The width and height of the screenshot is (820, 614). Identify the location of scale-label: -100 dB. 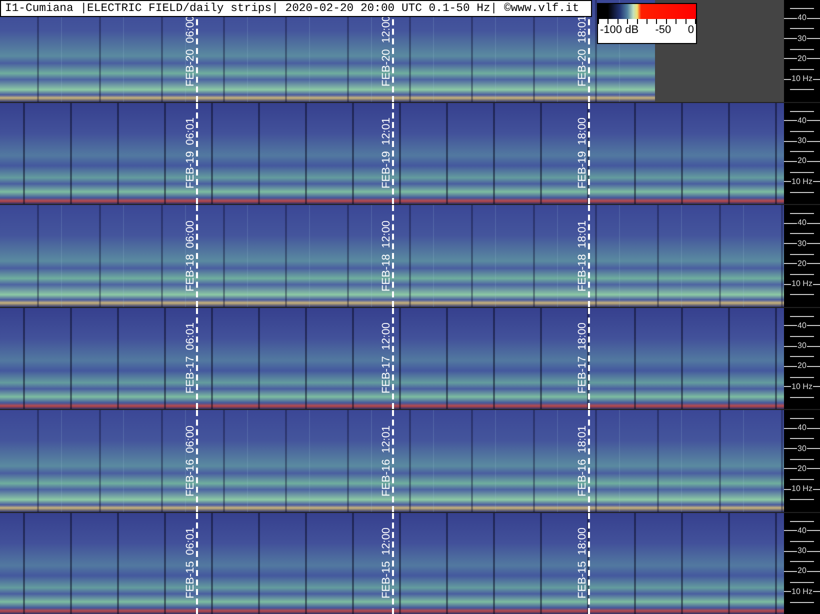
(619, 30).